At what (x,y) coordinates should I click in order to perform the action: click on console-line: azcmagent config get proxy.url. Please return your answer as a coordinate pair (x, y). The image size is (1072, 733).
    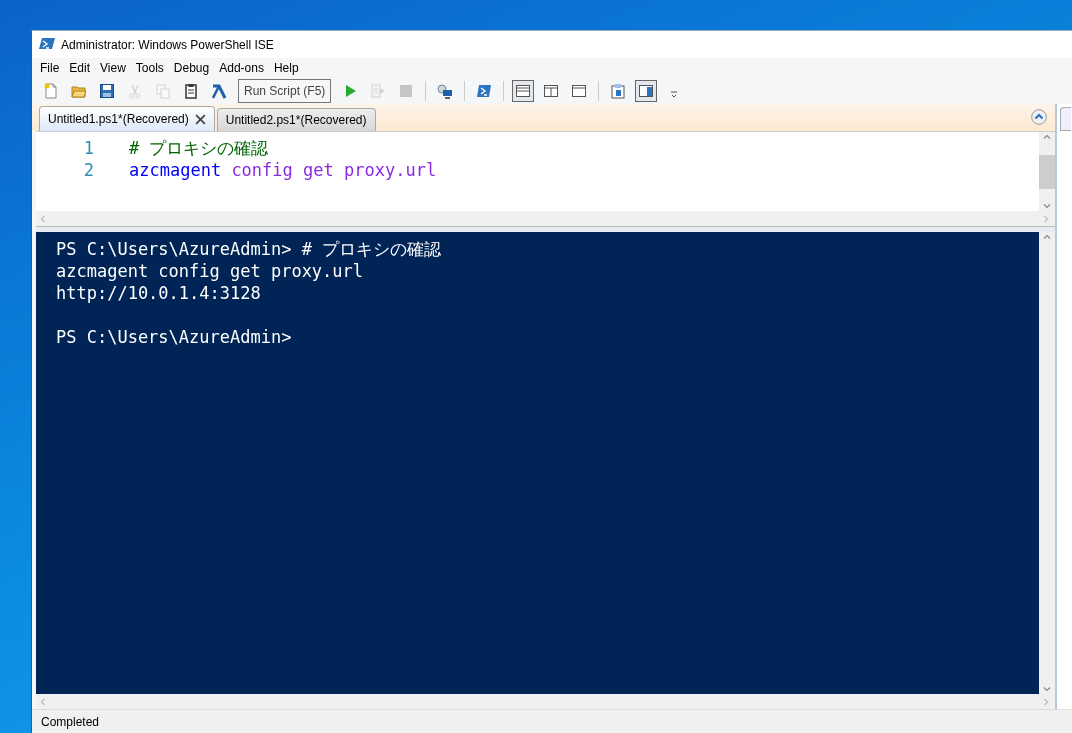
    Looking at the image, I should click on (210, 271).